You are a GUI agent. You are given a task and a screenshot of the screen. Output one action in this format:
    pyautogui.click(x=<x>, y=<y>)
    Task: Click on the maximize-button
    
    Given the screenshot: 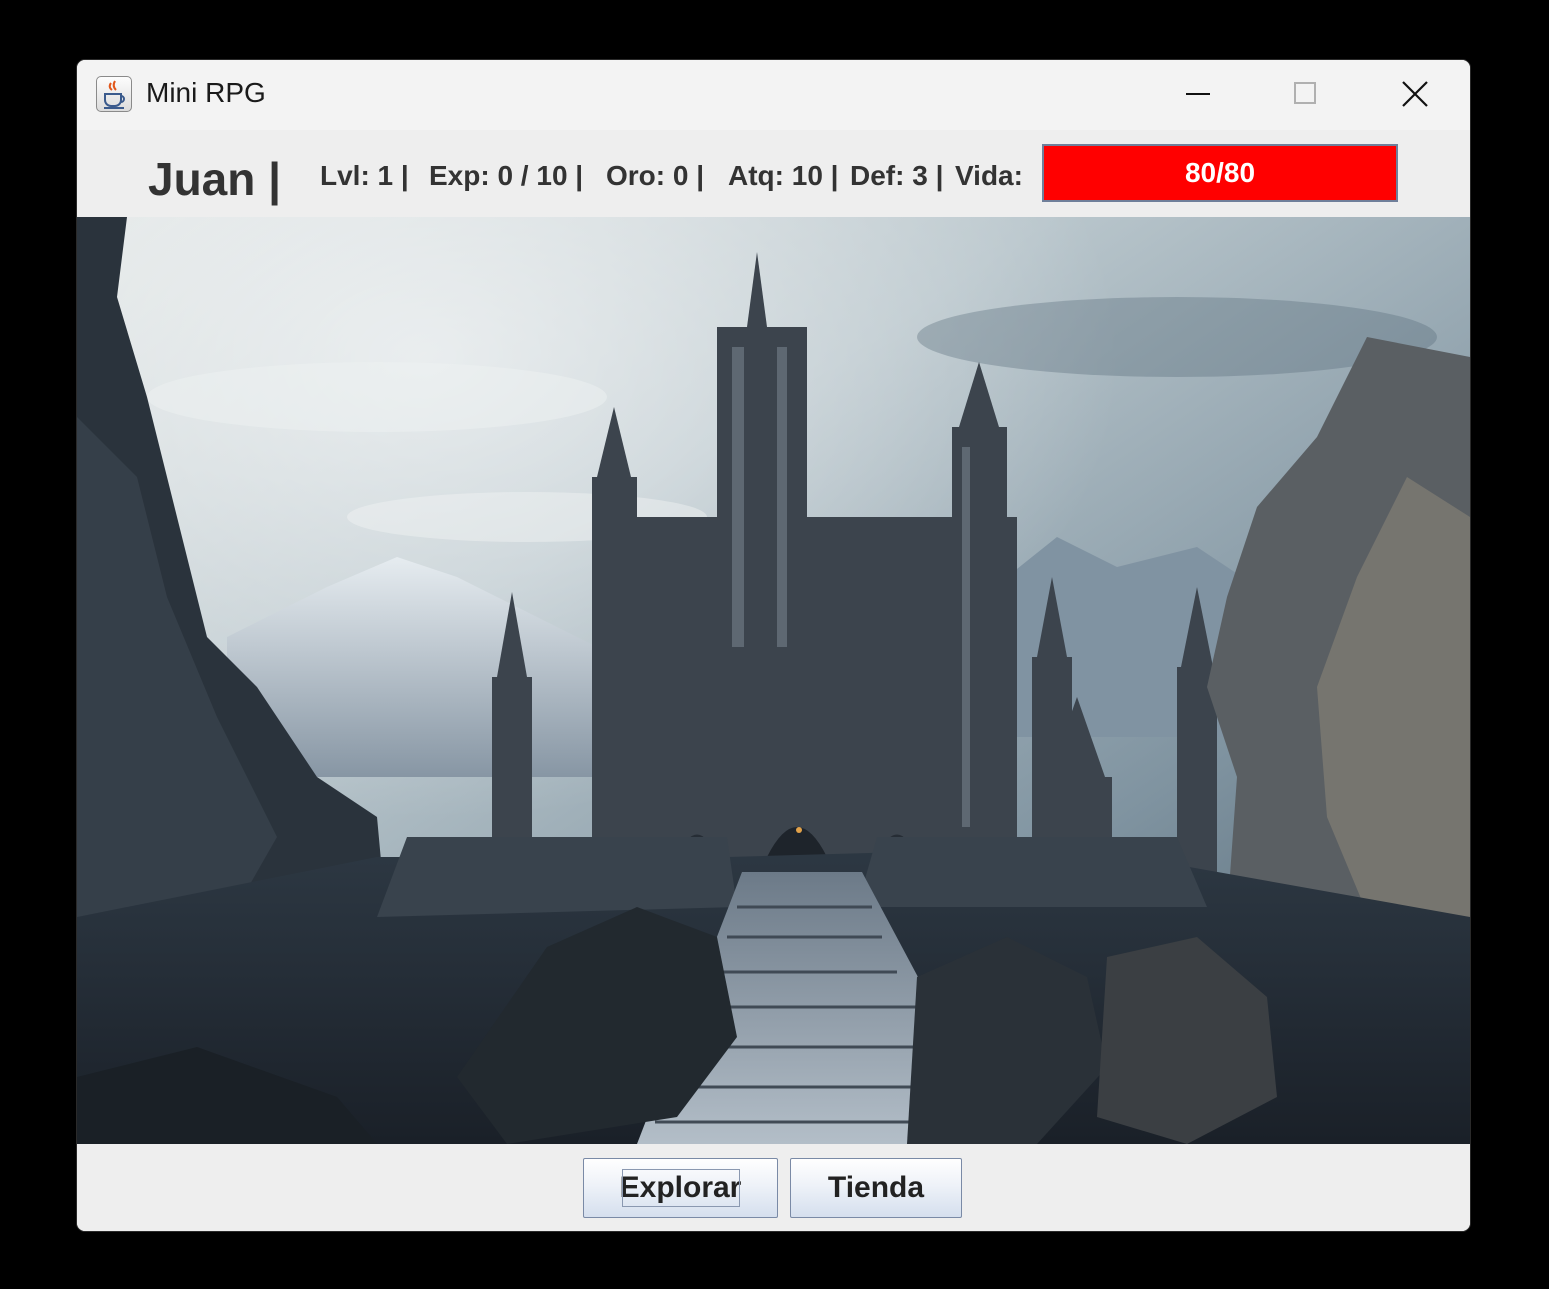 What is the action you would take?
    pyautogui.click(x=1305, y=95)
    